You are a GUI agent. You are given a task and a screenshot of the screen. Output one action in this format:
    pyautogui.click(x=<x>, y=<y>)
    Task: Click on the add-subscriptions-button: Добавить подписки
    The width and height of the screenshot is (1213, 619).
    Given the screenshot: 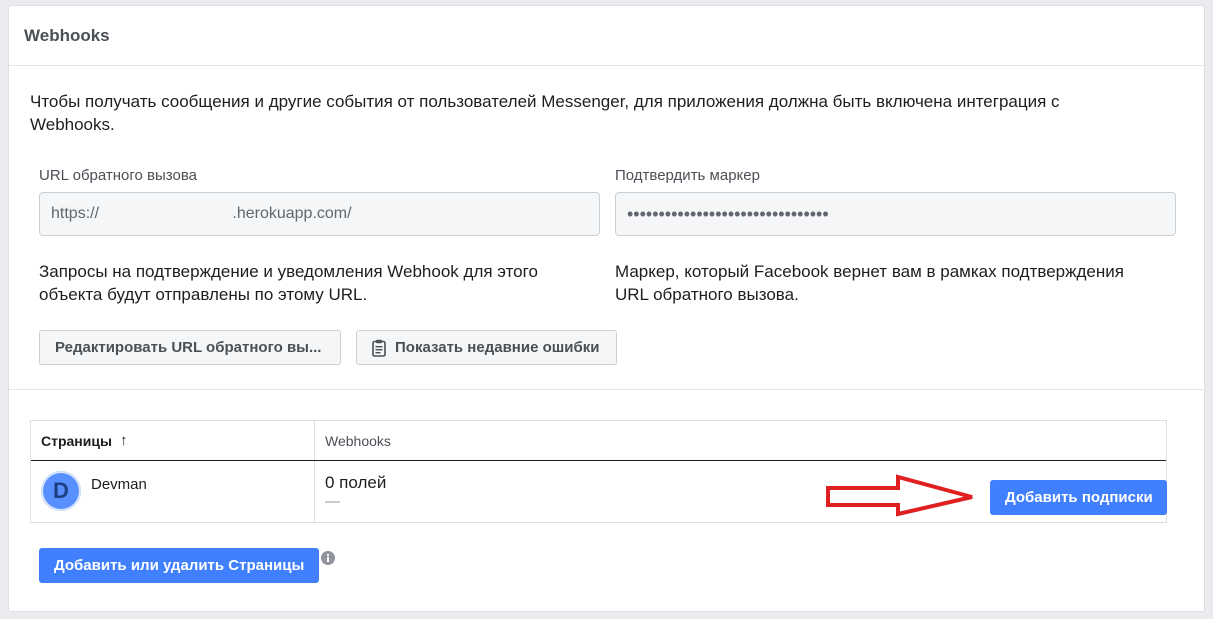 What is the action you would take?
    pyautogui.click(x=1078, y=497)
    